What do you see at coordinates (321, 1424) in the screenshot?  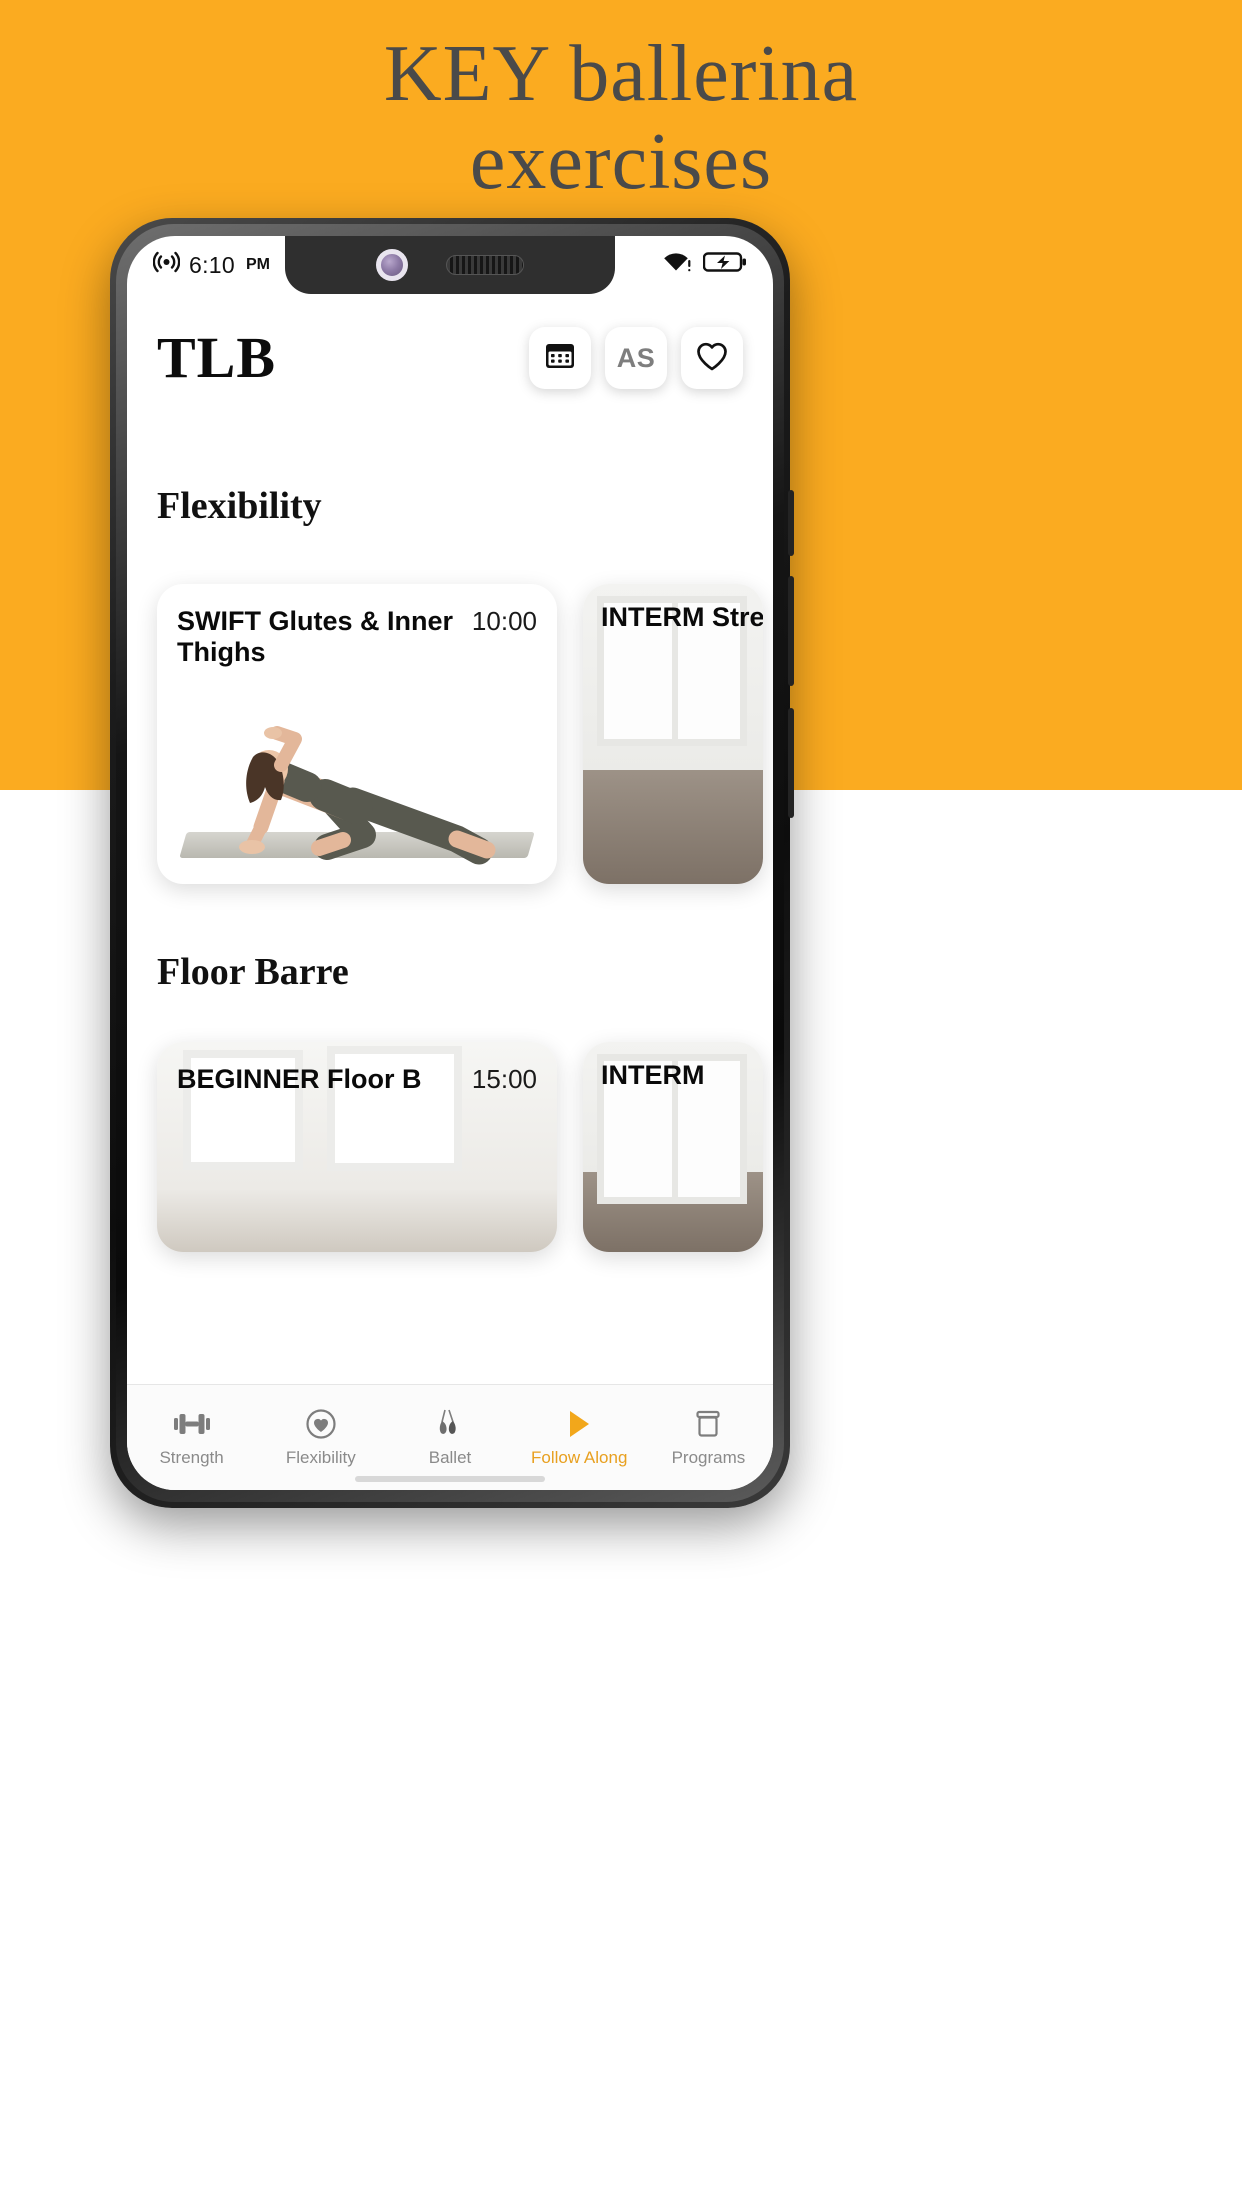 I see `heart-circle-icon` at bounding box center [321, 1424].